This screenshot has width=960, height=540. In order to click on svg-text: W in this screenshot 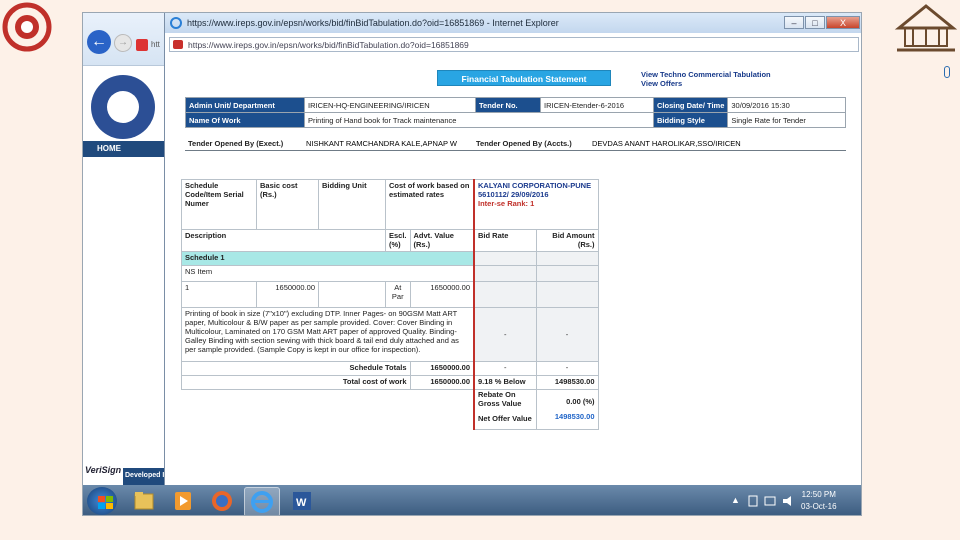, I will do `click(301, 503)`.